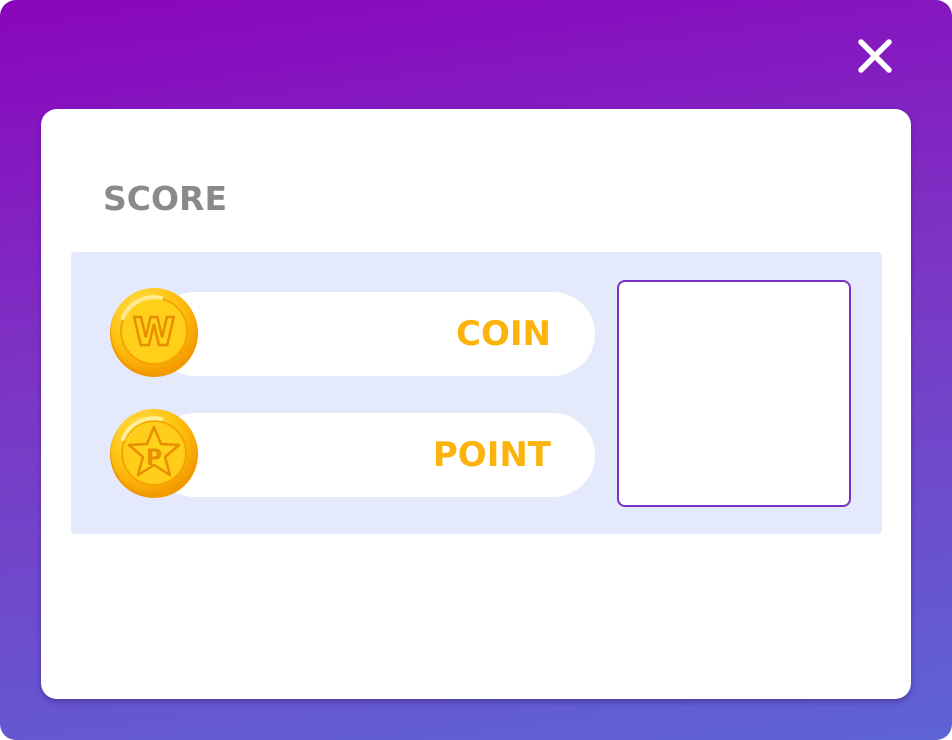 Image resolution: width=952 pixels, height=740 pixels. What do you see at coordinates (491, 455) in the screenshot?
I see `point-label: POINT` at bounding box center [491, 455].